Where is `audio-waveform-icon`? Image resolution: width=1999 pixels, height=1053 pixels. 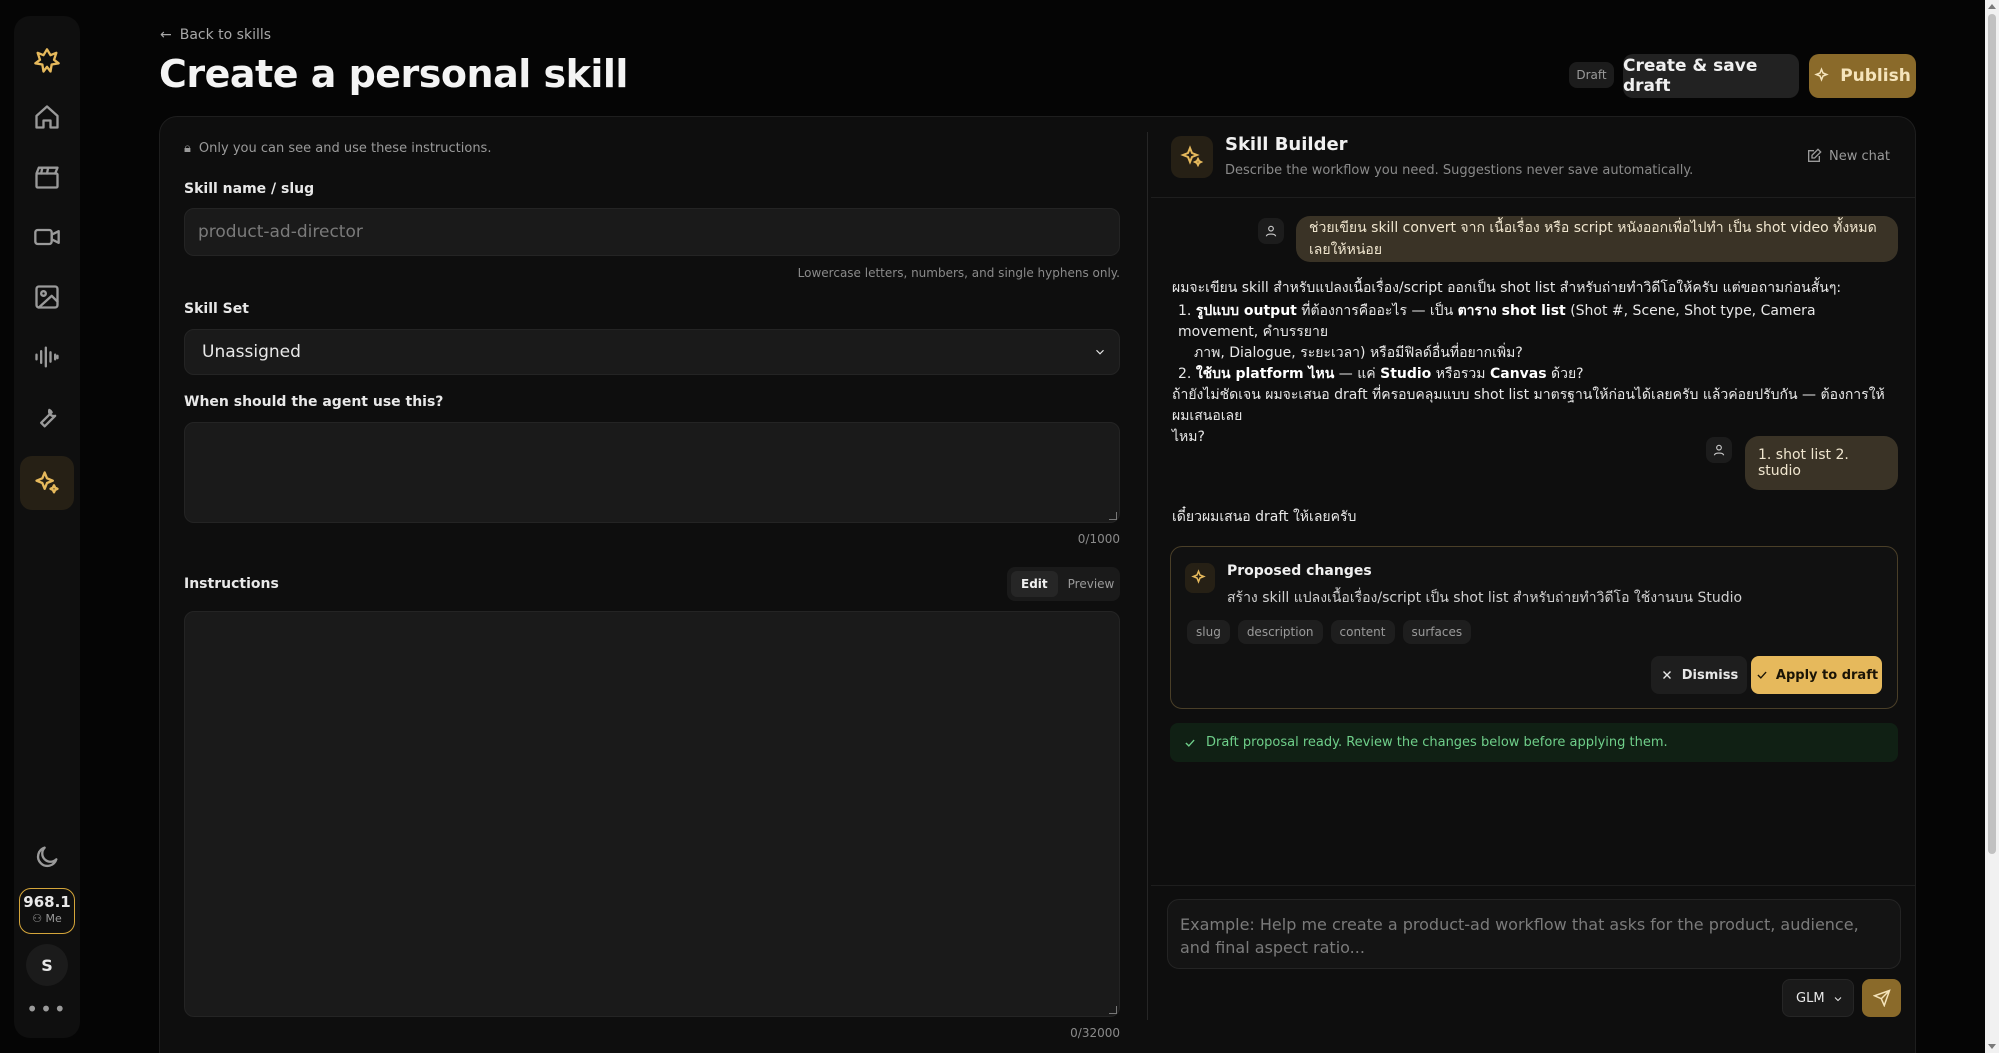 audio-waveform-icon is located at coordinates (47, 357).